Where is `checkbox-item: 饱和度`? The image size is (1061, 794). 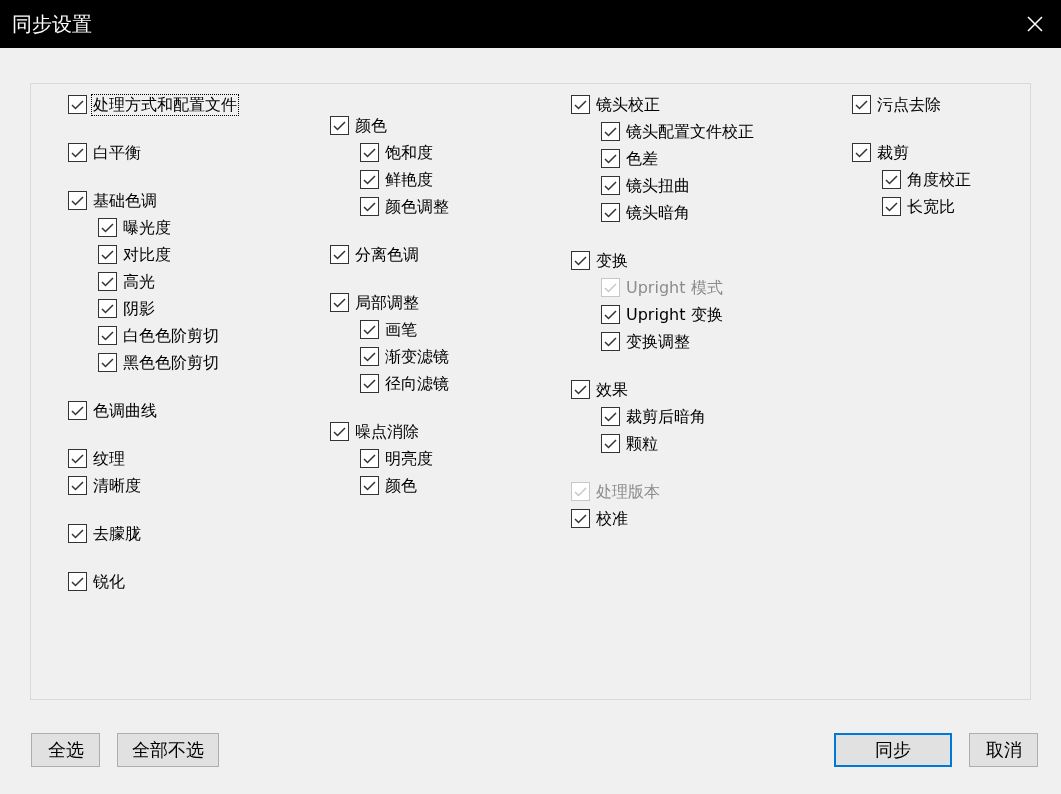
checkbox-item: 饱和度 is located at coordinates (397, 152).